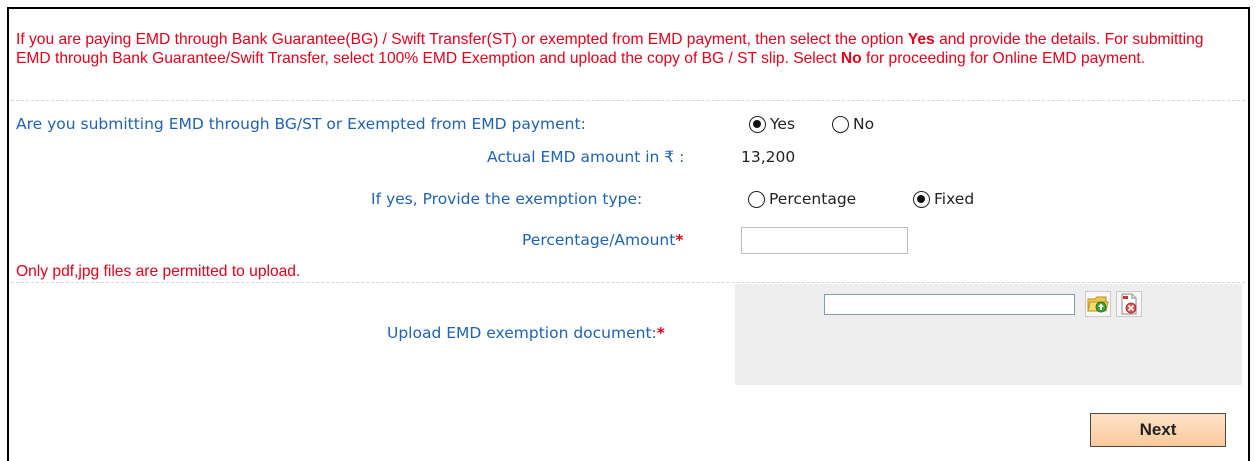 The height and width of the screenshot is (461, 1257). I want to click on upload-file-input, so click(949, 304).